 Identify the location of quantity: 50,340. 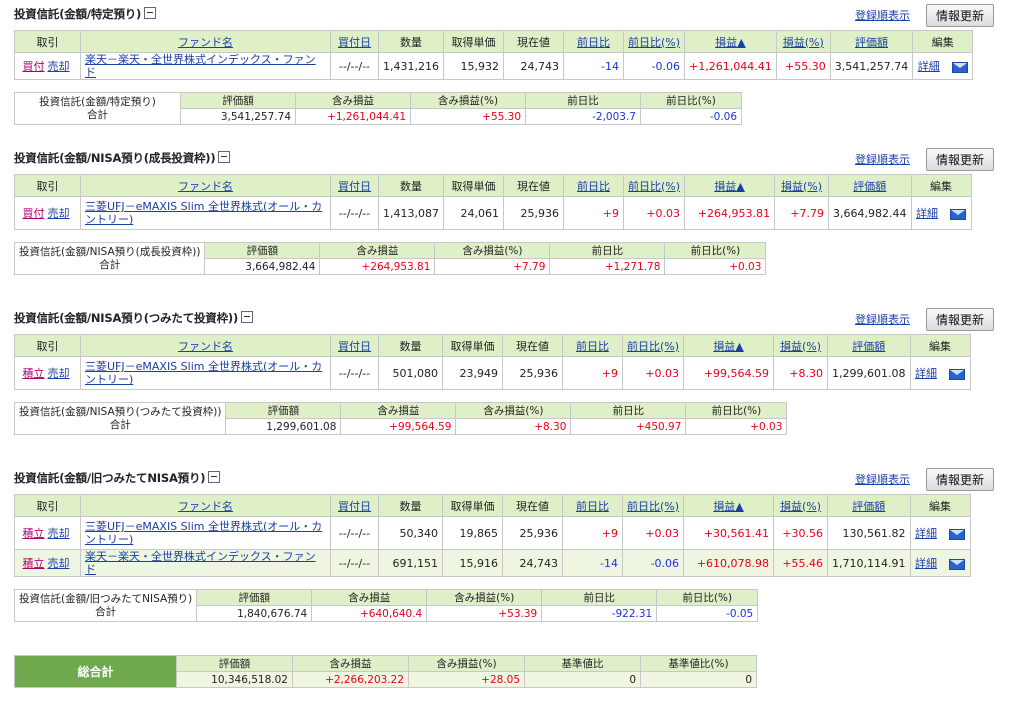
(410, 533).